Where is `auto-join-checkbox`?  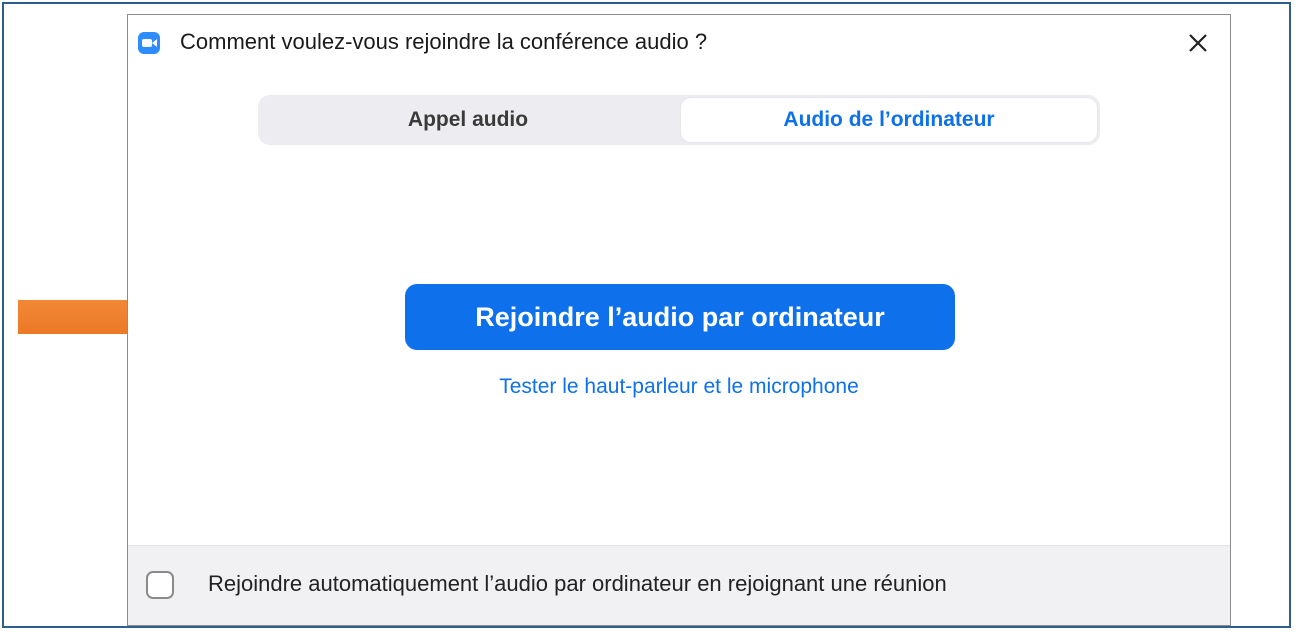
auto-join-checkbox is located at coordinates (160, 585).